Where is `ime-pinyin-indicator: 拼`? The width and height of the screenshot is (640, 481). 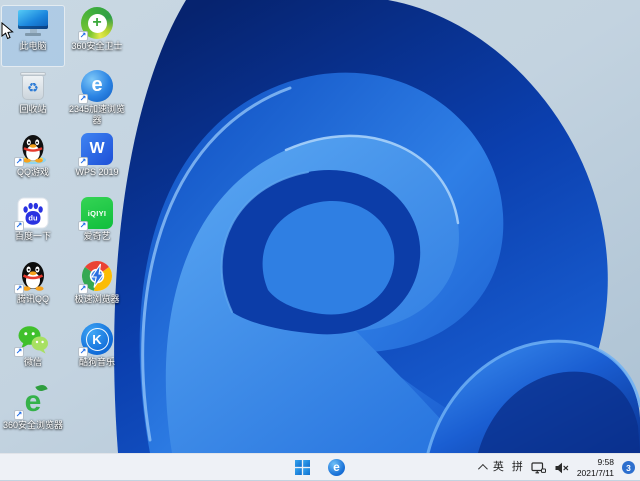
ime-pinyin-indicator: 拼 is located at coordinates (517, 467).